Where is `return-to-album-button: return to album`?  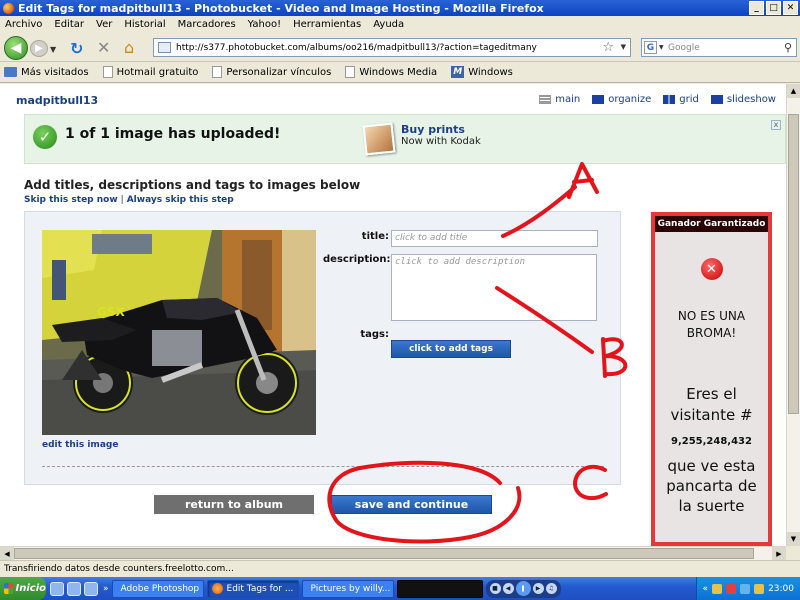 return-to-album-button: return to album is located at coordinates (234, 504).